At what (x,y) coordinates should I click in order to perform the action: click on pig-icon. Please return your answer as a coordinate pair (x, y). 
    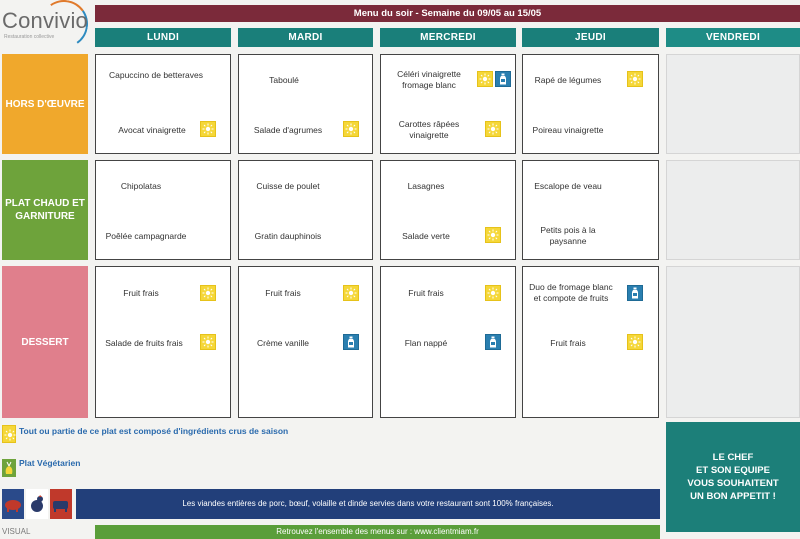
    Looking at the image, I should click on (13, 504).